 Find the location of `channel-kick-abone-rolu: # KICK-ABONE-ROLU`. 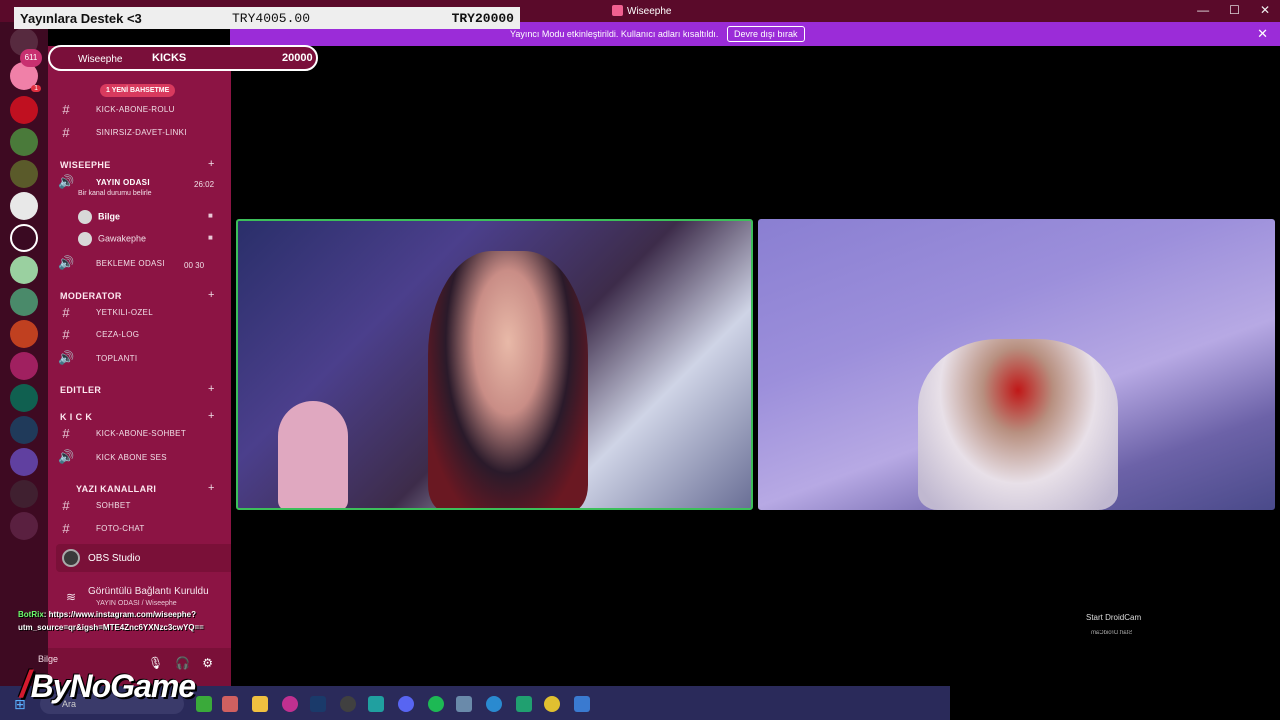

channel-kick-abone-rolu: # KICK-ABONE-ROLU is located at coordinates (116, 112).